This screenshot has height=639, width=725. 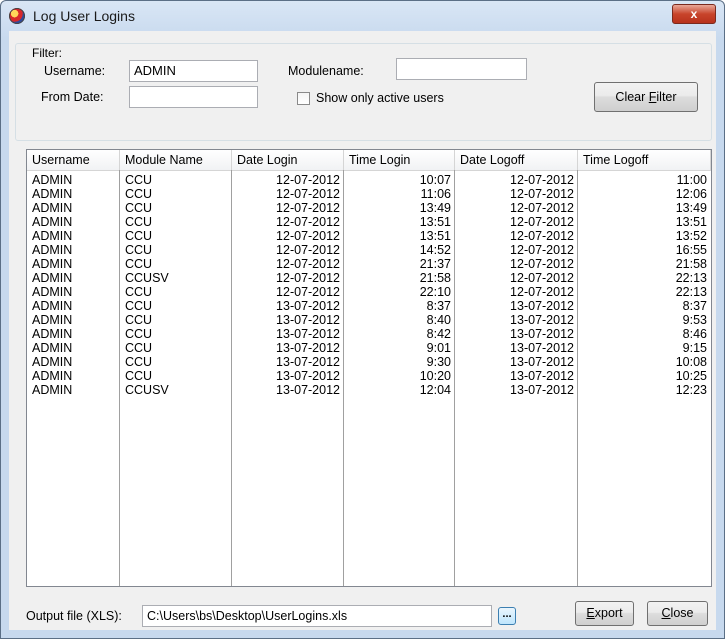 What do you see at coordinates (691, 222) in the screenshot?
I see `table-cell: 13:51` at bounding box center [691, 222].